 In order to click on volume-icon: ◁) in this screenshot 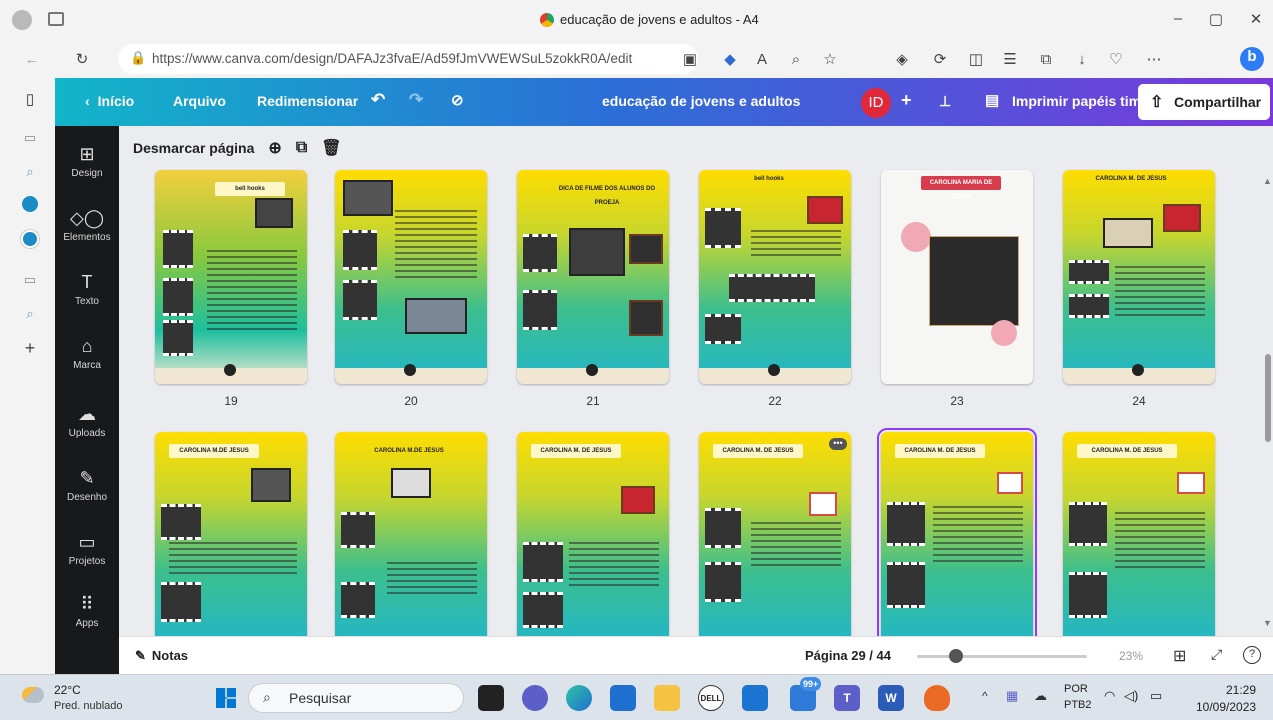, I will do `click(1131, 696)`.